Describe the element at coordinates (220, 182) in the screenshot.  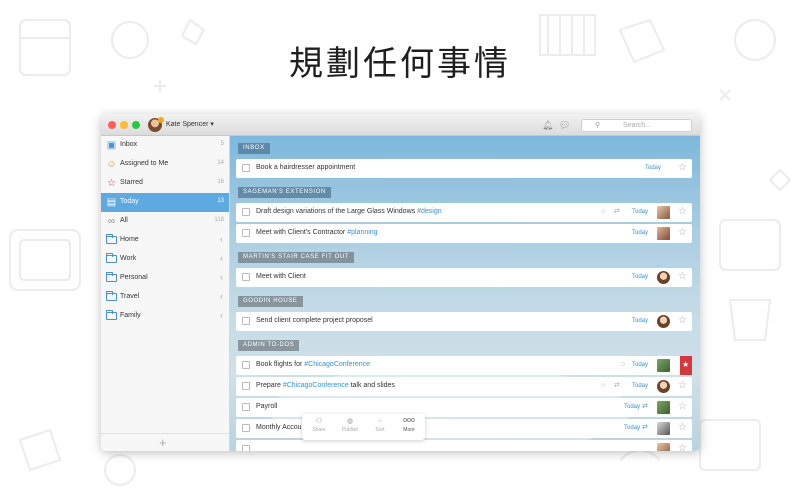
I see `sidebar-item-count: 16` at that location.